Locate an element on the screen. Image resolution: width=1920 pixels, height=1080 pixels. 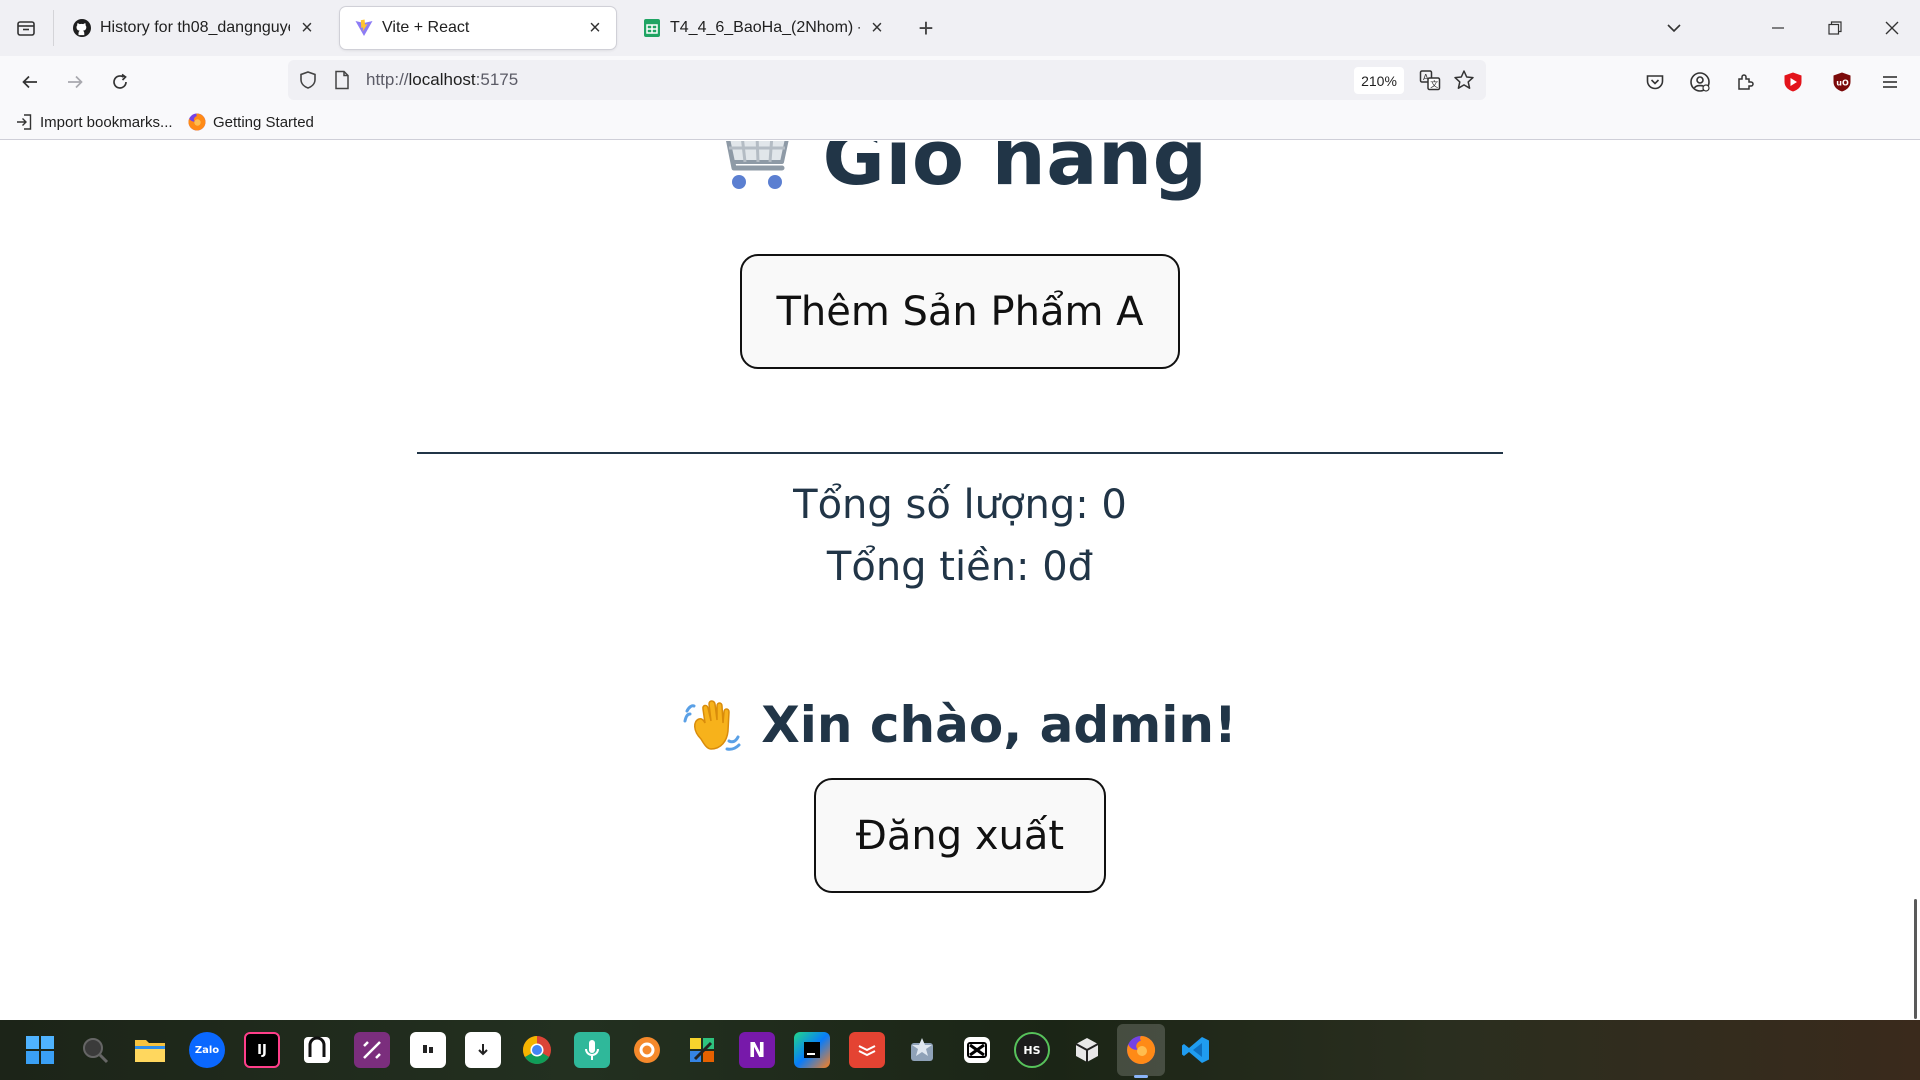
url-text: http://localhost:5175 is located at coordinates (442, 80).